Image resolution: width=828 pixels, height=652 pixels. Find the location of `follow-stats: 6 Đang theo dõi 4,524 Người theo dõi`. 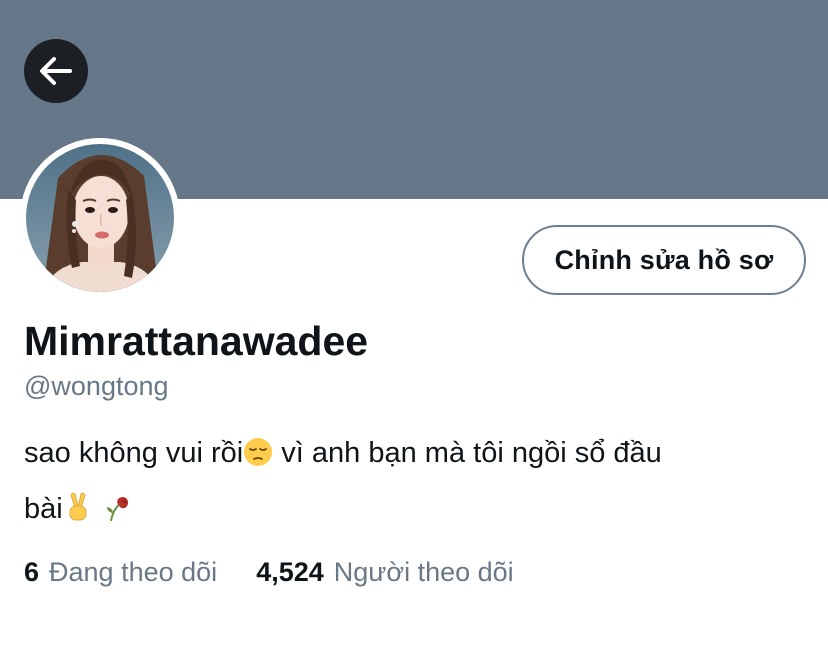

follow-stats: 6 Đang theo dõi 4,524 Người theo dõi is located at coordinates (269, 572).